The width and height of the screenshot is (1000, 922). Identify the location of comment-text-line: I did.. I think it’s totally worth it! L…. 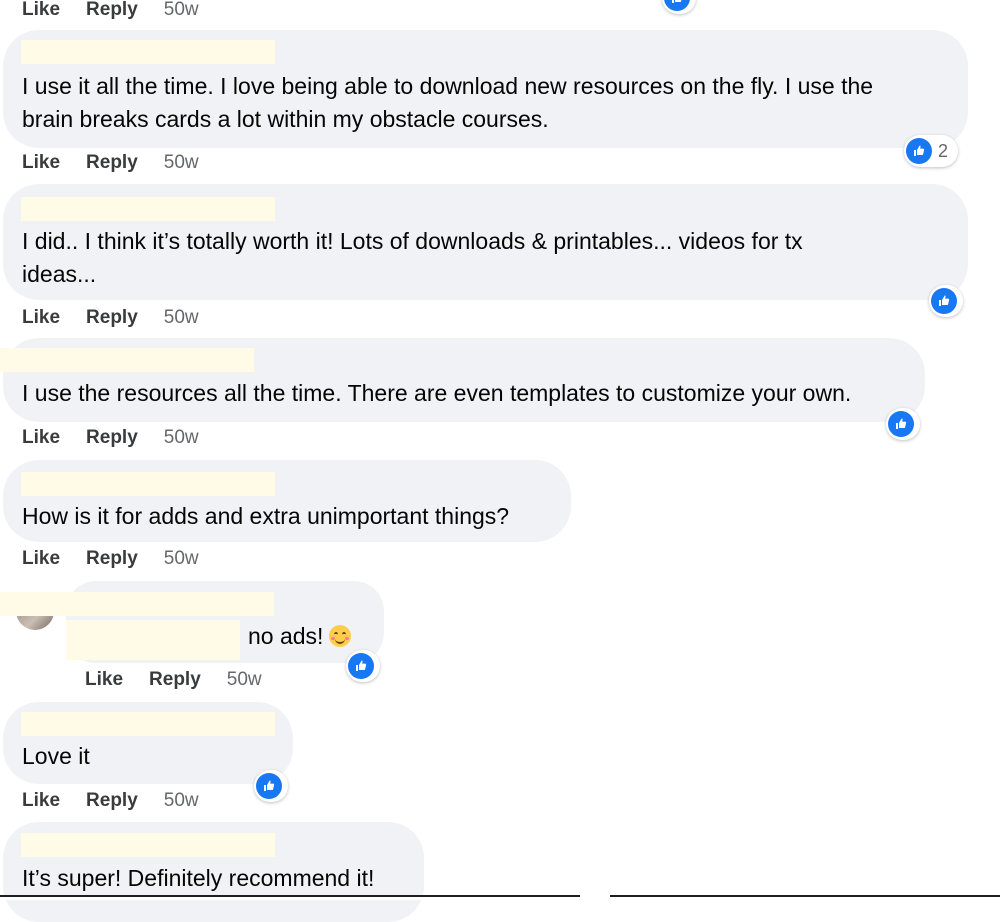
(412, 241).